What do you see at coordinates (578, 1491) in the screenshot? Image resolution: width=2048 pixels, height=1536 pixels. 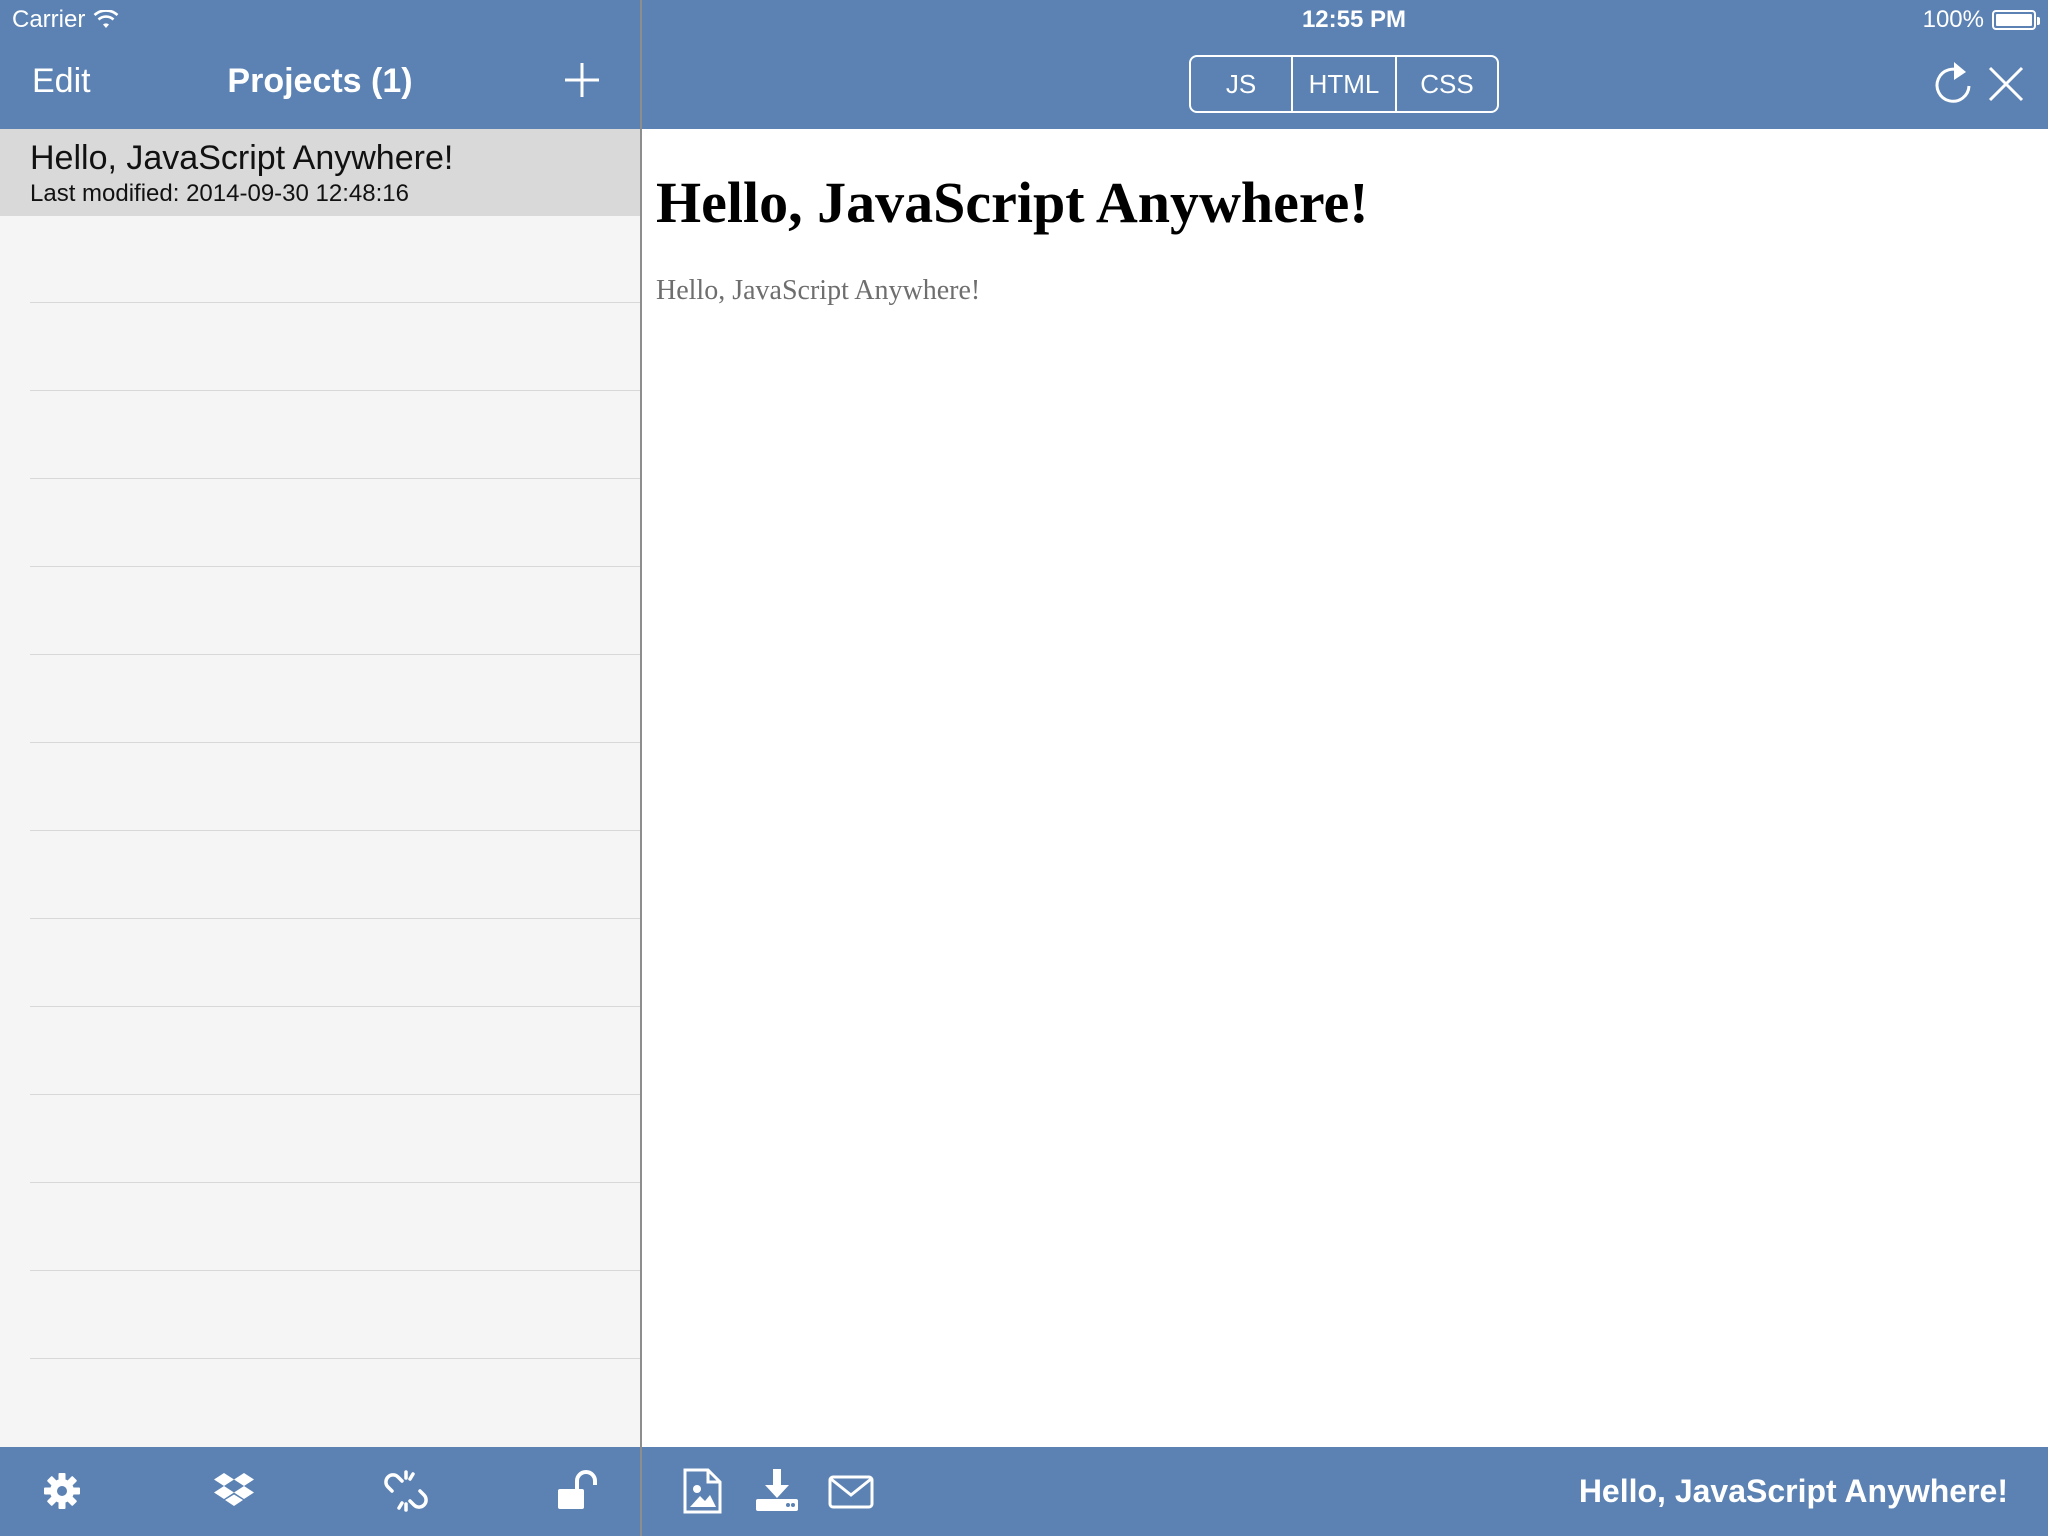 I see `unlock-icon` at bounding box center [578, 1491].